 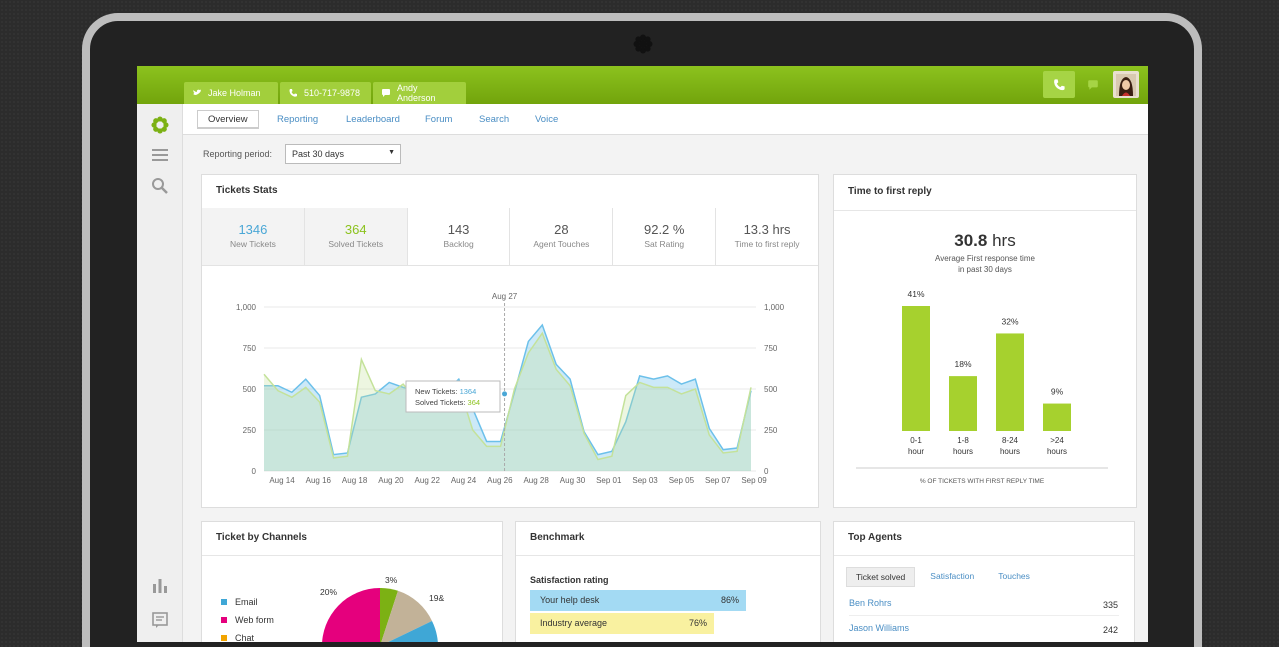 What do you see at coordinates (319, 480) in the screenshot?
I see `x-tick-label: Aug 16` at bounding box center [319, 480].